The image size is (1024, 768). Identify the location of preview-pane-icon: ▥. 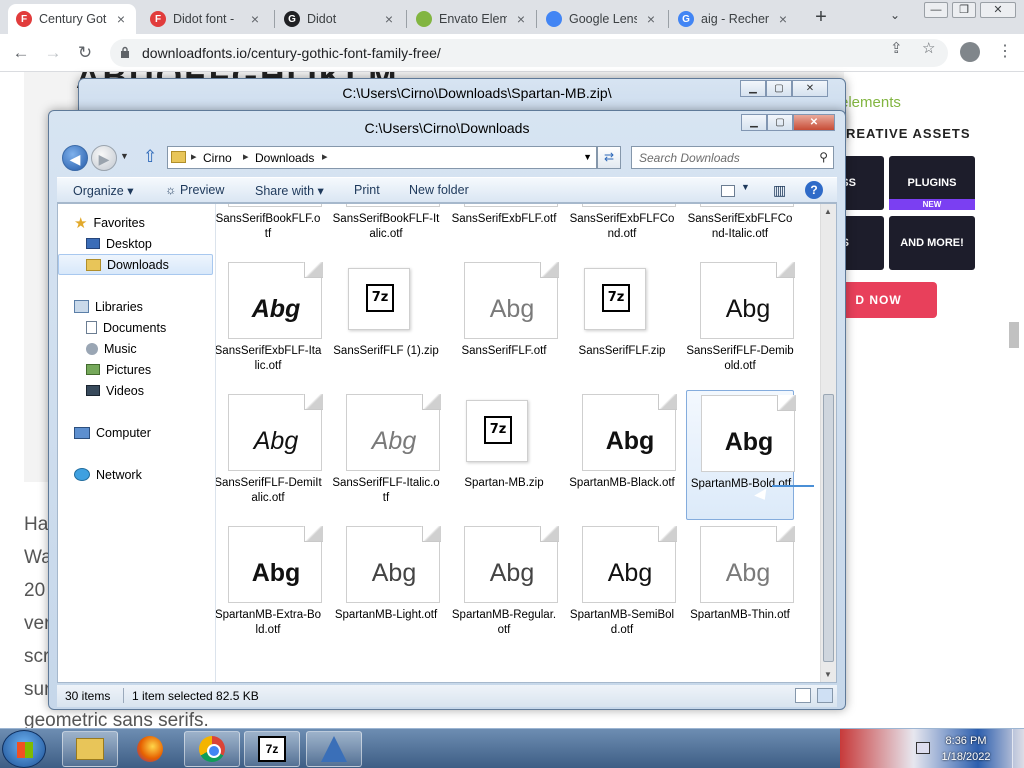
(779, 190).